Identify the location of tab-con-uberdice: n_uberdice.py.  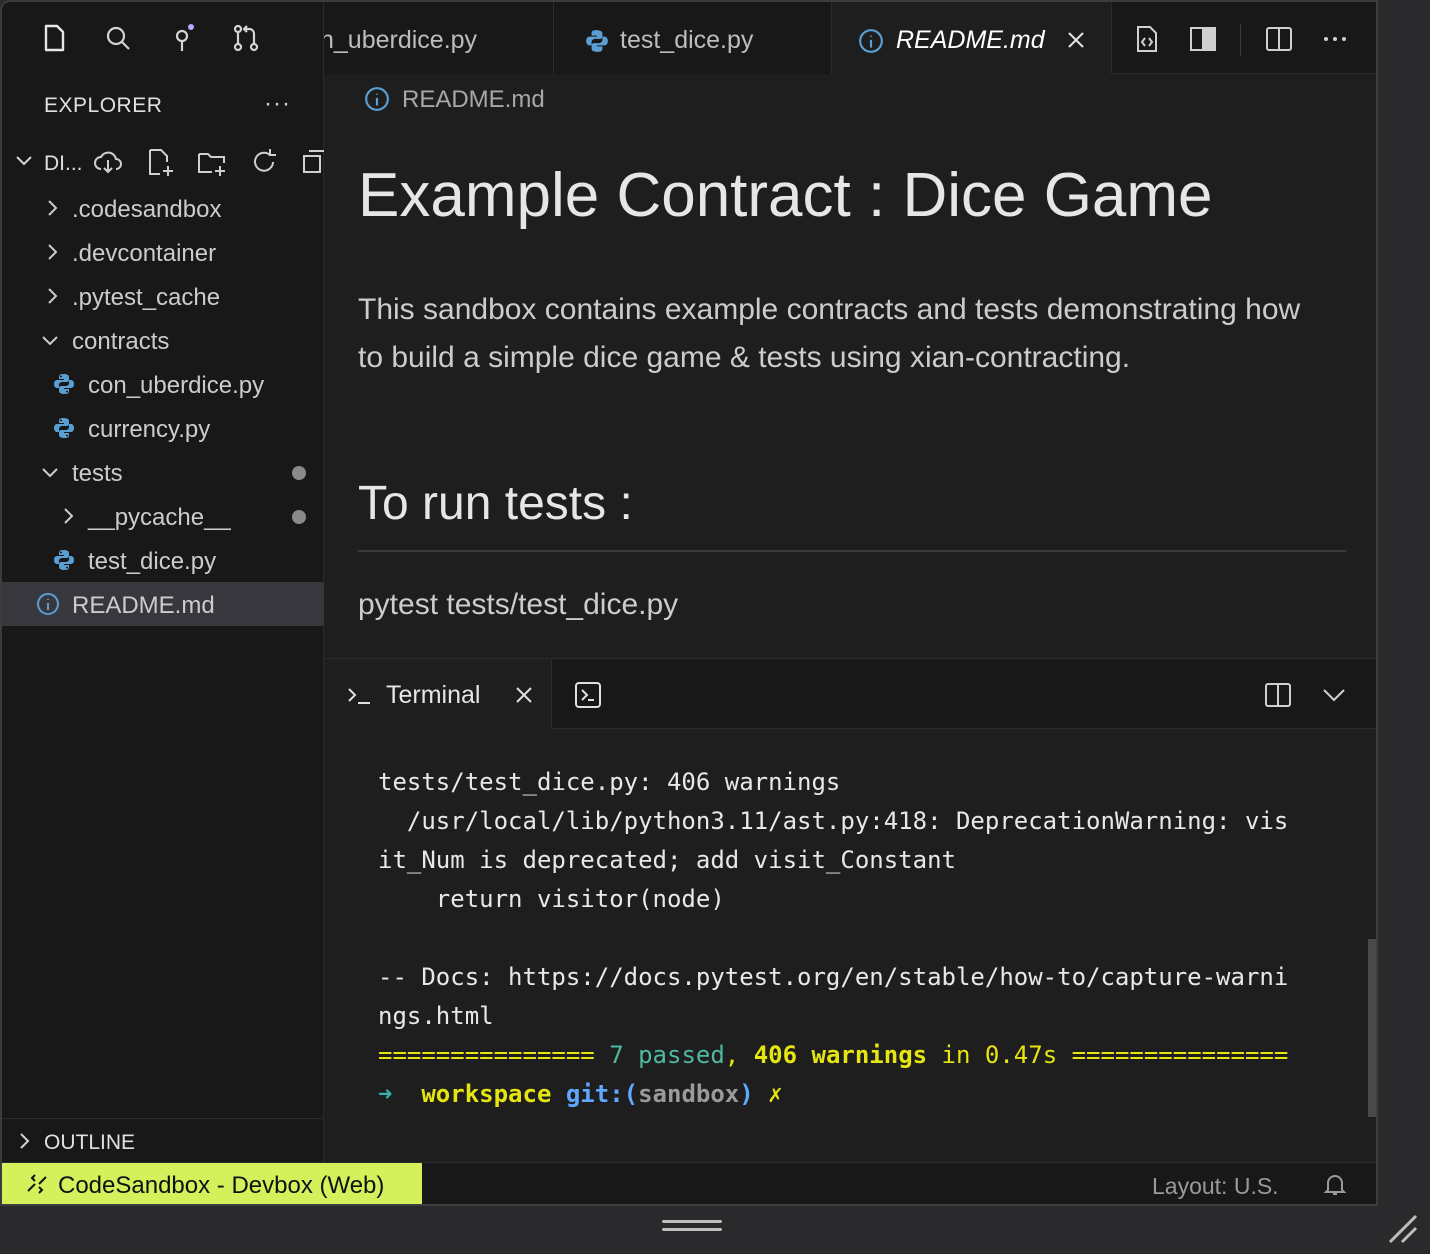
(439, 38).